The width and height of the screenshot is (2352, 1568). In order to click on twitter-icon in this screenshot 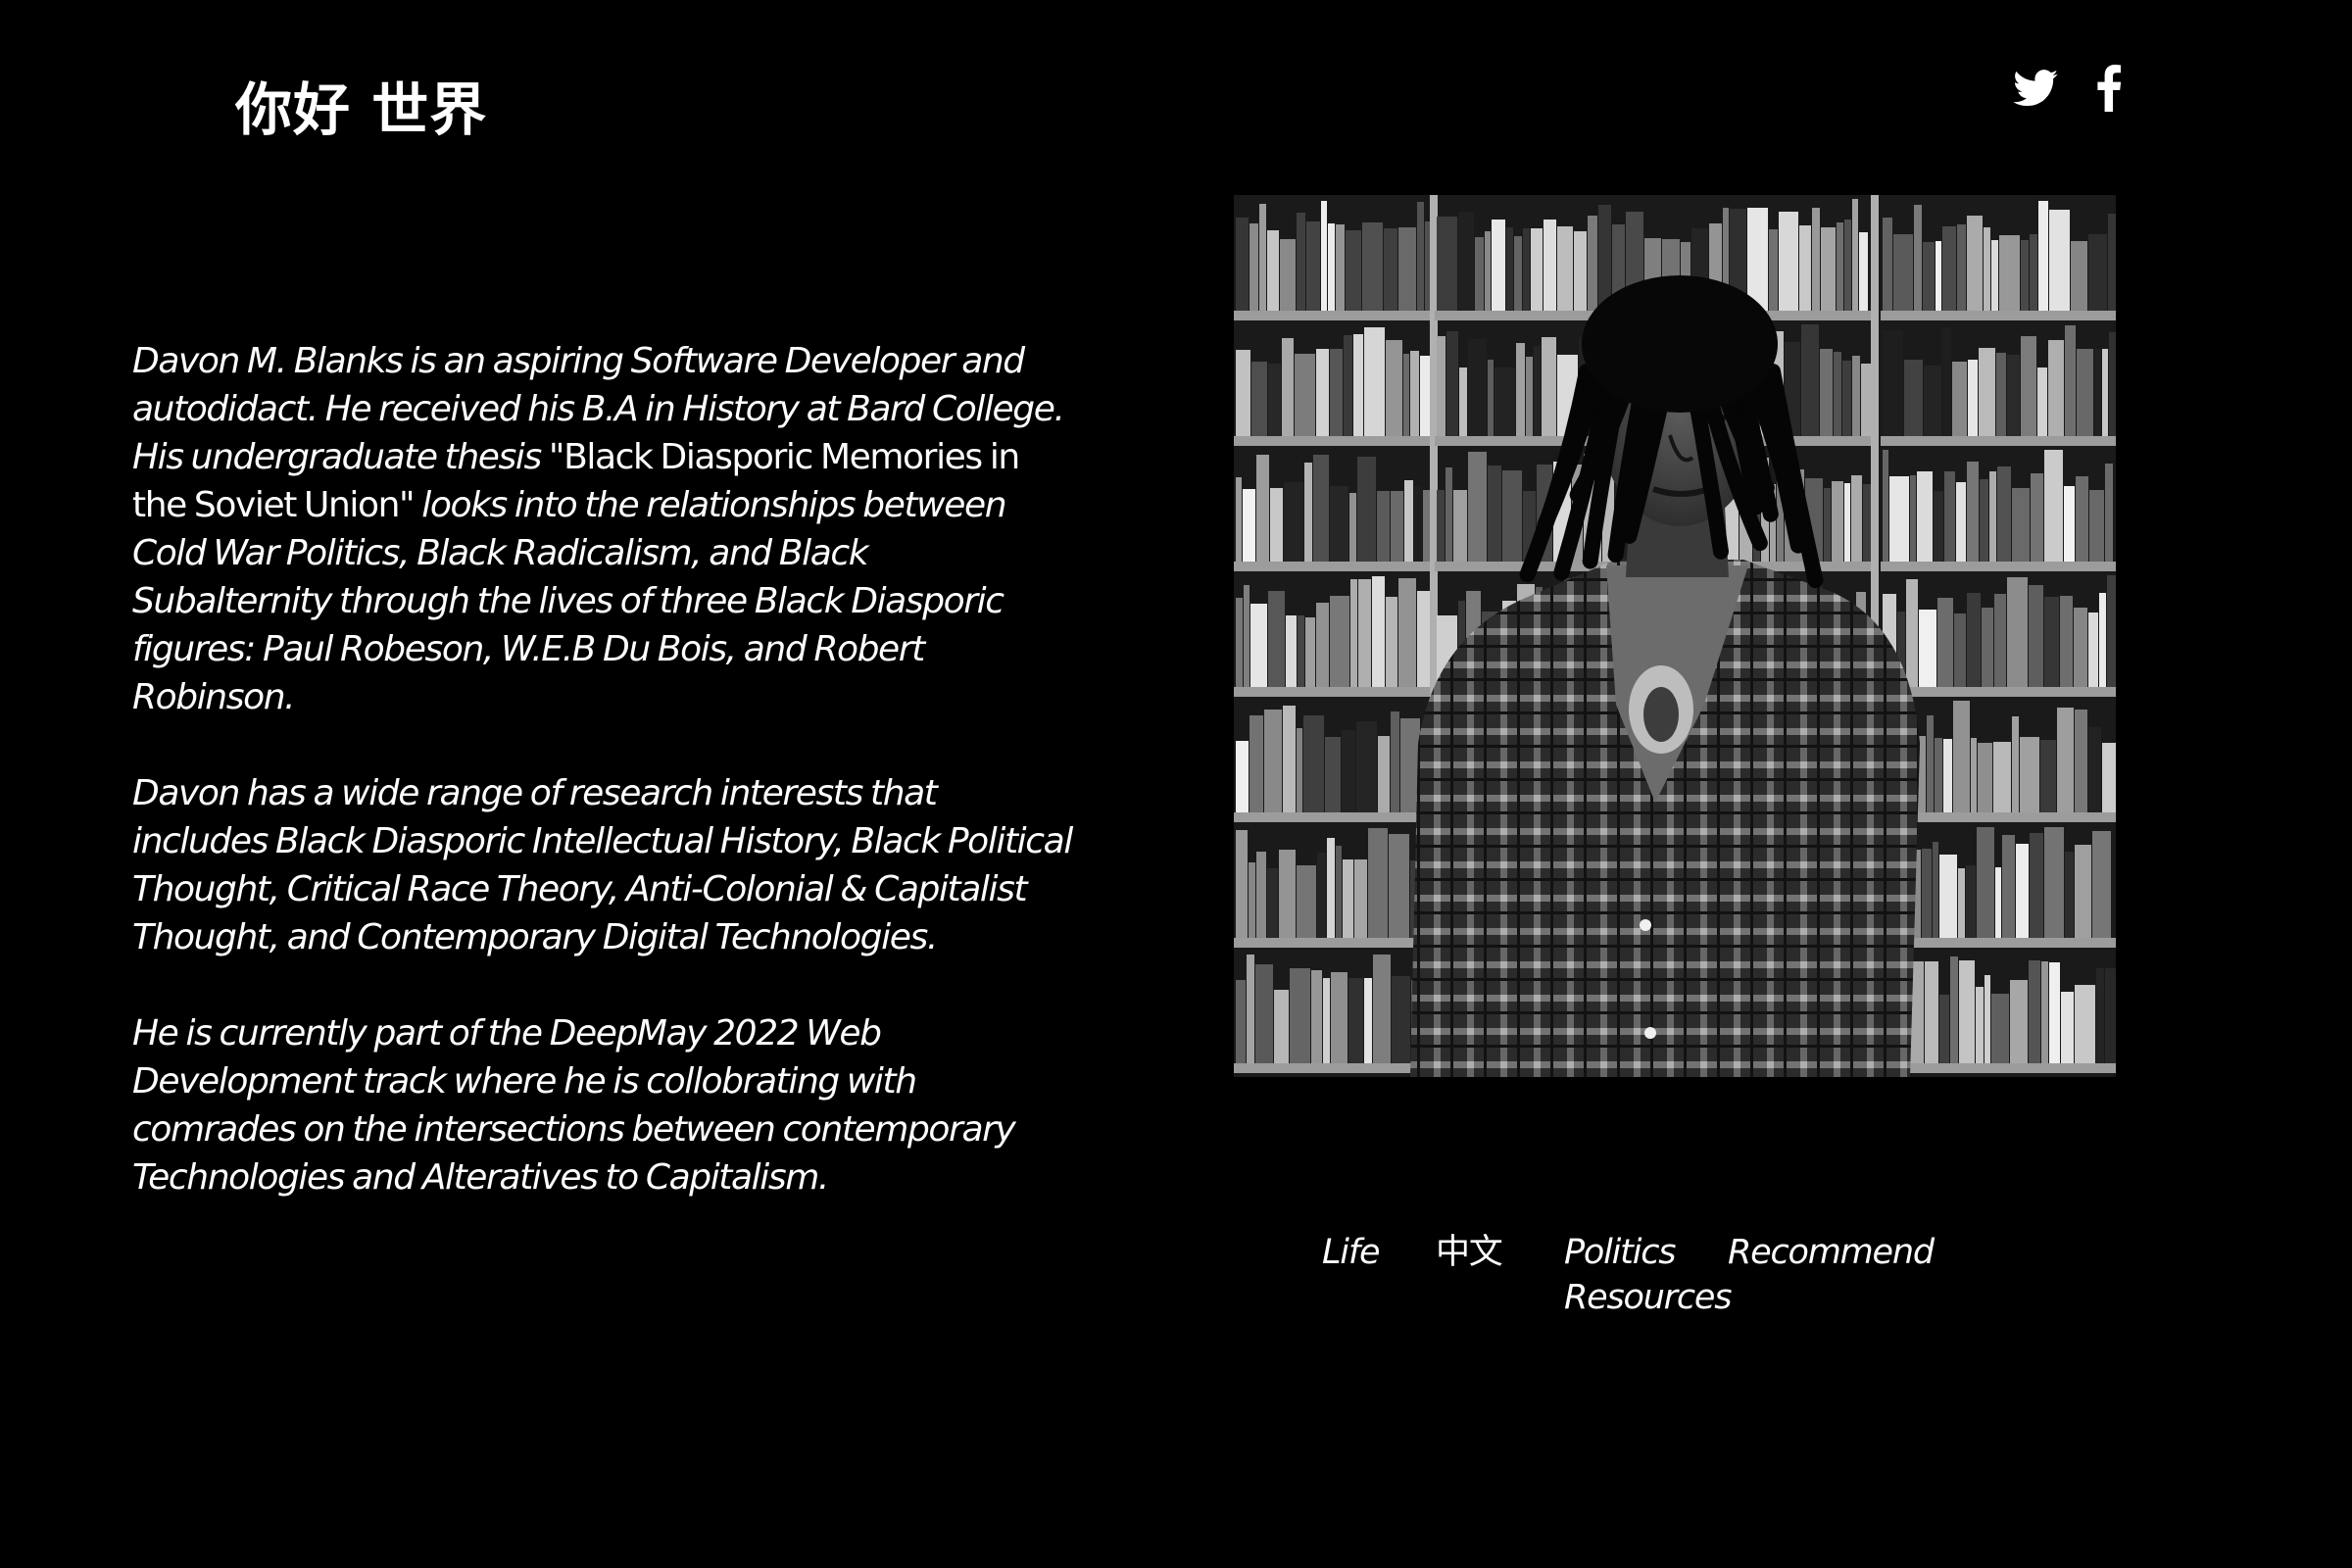, I will do `click(2035, 88)`.